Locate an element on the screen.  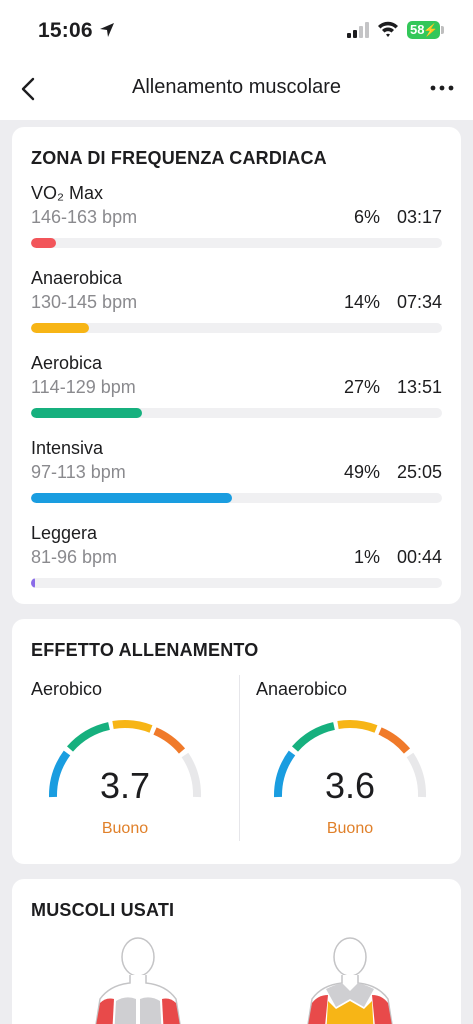
zone-time: 00:44 is located at coordinates (419, 557).